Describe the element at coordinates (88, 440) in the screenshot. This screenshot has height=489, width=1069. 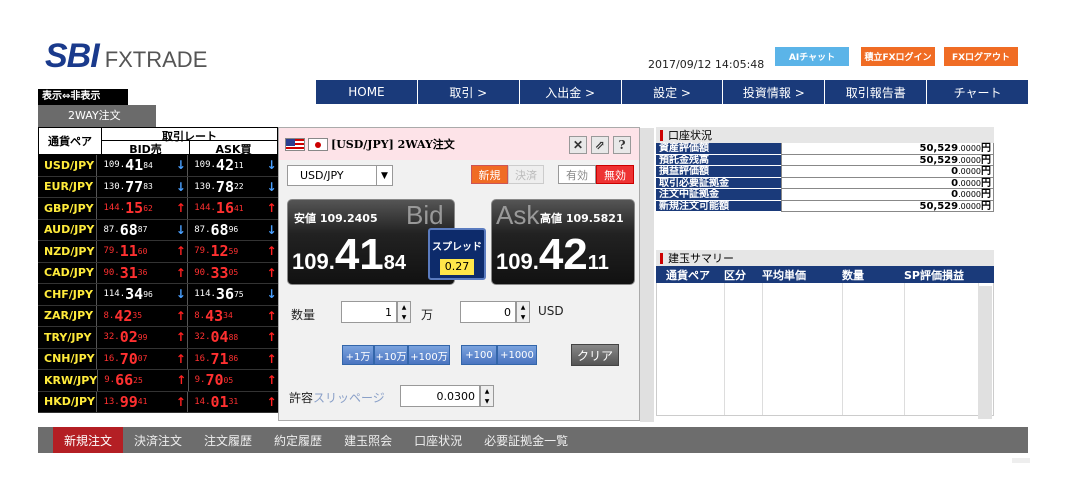
I see `tab-new-order: 新規注文` at that location.